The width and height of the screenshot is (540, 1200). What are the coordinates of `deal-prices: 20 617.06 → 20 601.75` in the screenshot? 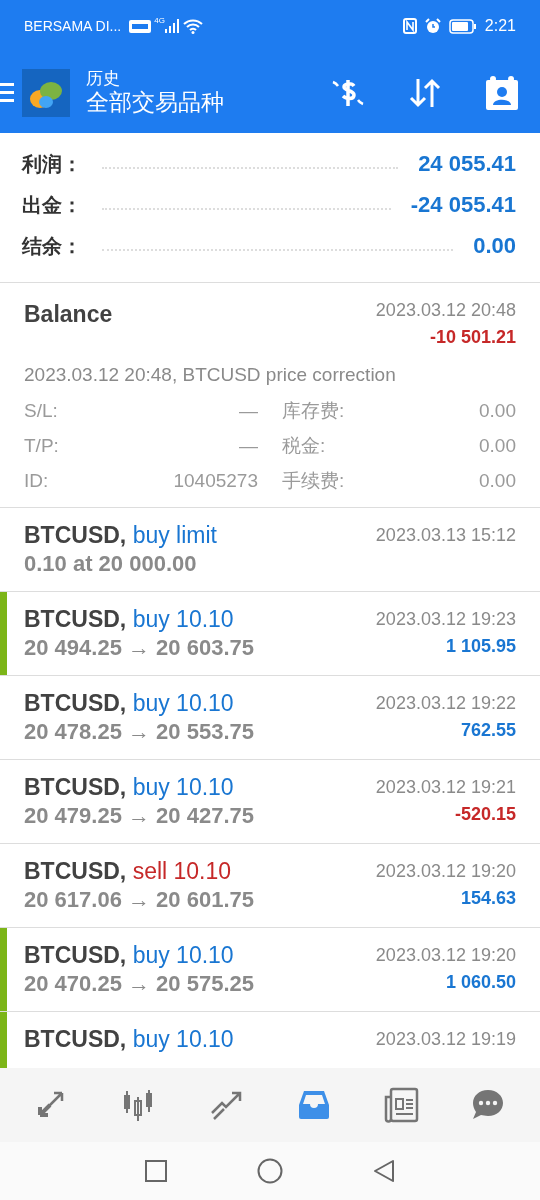 It's located at (139, 899).